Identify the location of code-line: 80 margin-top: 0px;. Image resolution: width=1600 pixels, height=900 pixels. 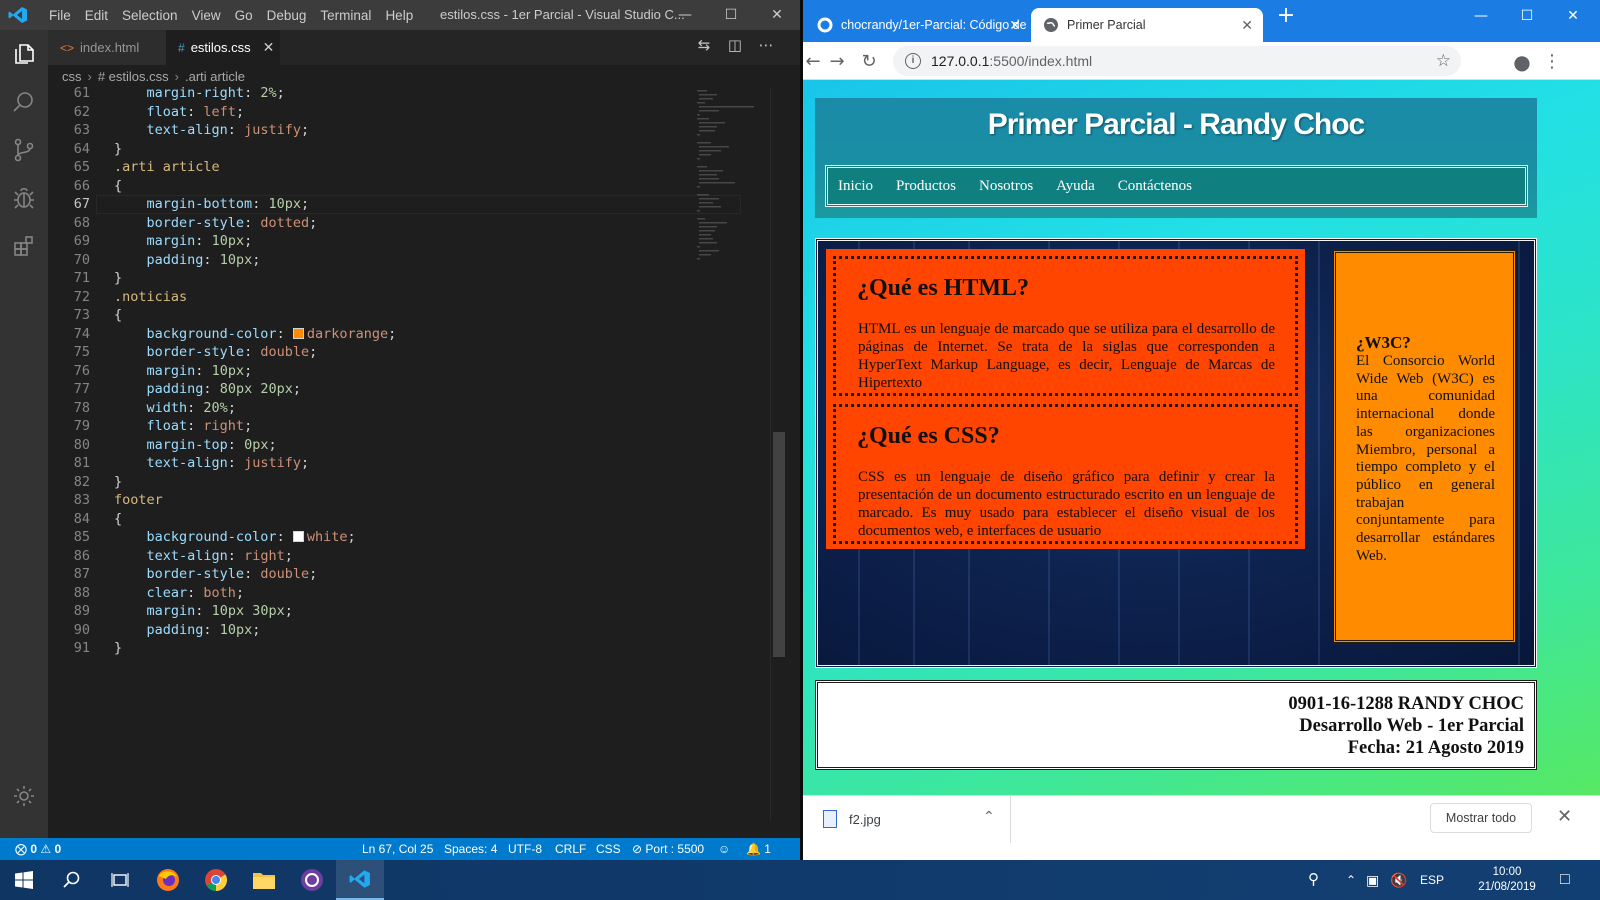
(416, 445).